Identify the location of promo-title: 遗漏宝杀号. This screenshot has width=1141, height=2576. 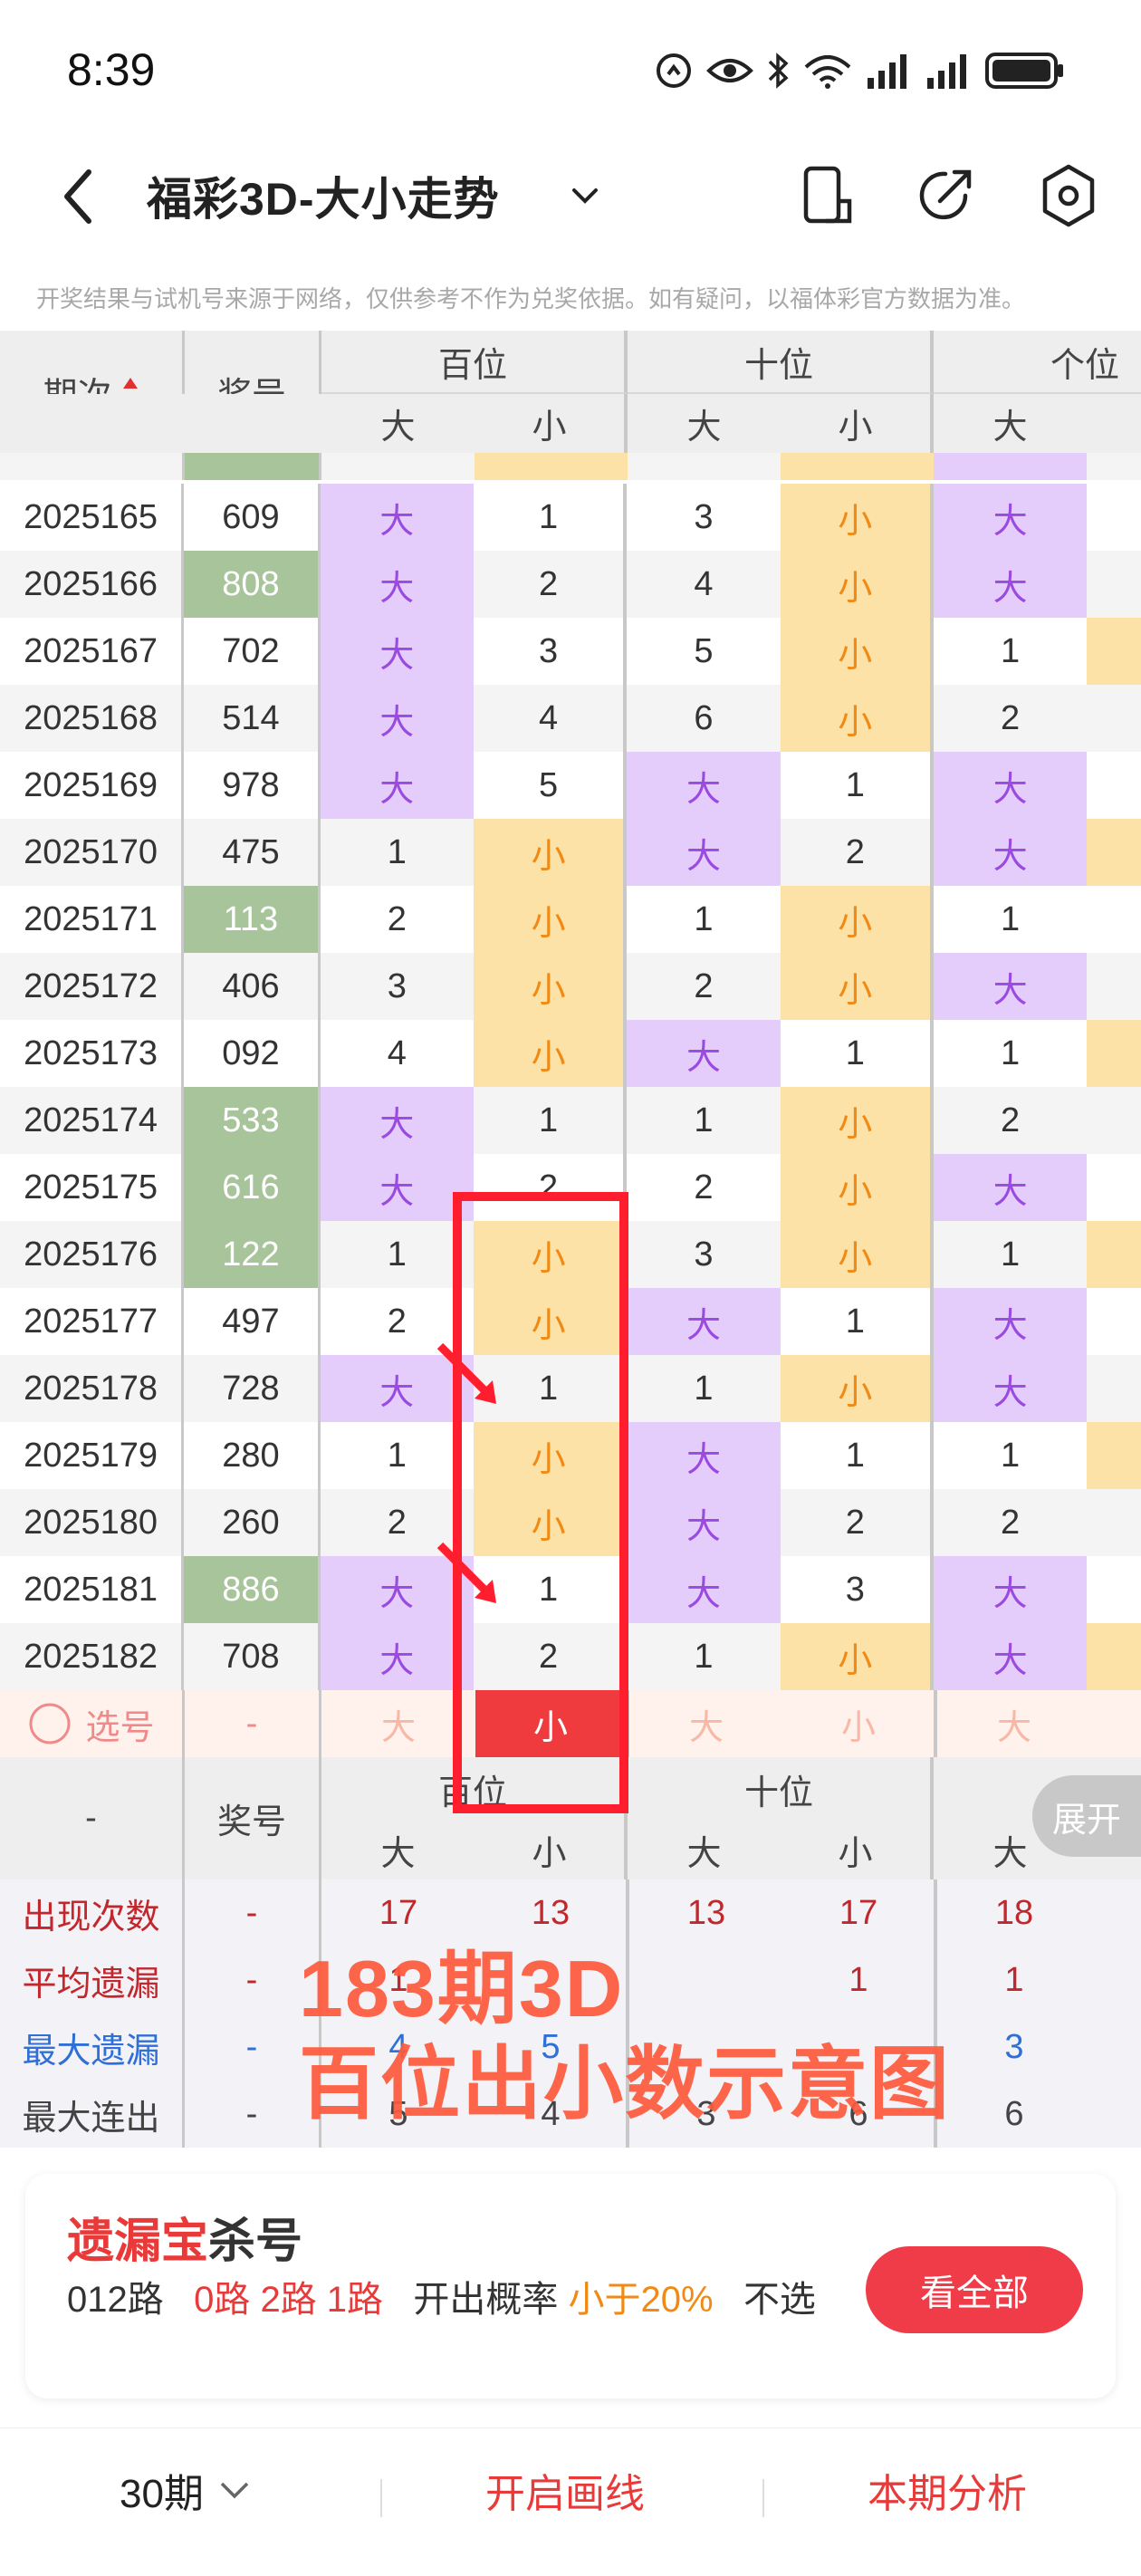
(184, 2237).